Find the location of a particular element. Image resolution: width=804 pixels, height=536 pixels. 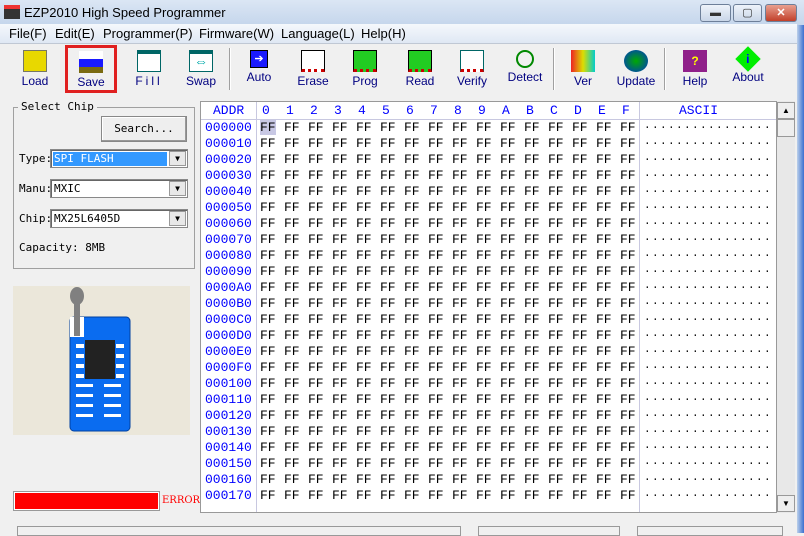

scroll-thumb is located at coordinates (786, 128).